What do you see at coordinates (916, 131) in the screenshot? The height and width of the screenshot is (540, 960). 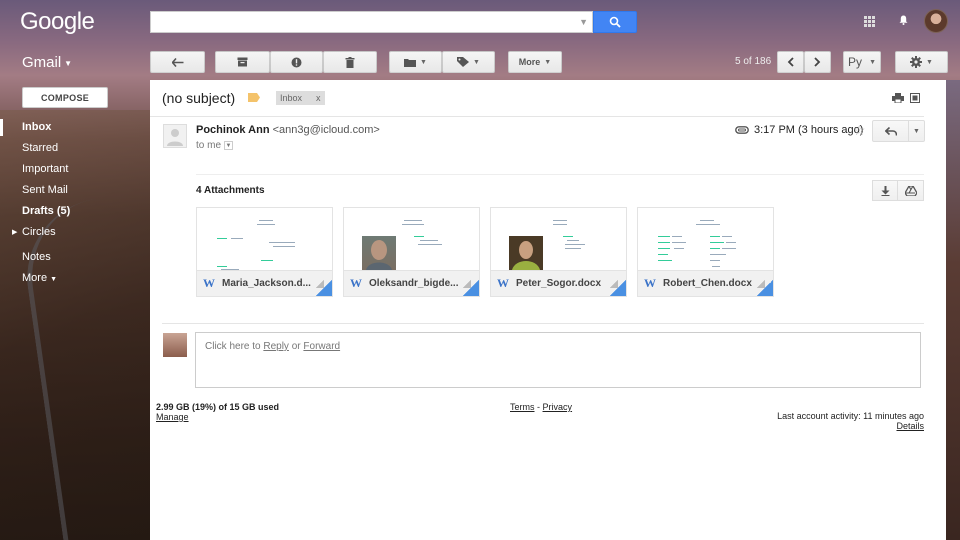 I see `reply-options-chevron-down-icon: ▼` at bounding box center [916, 131].